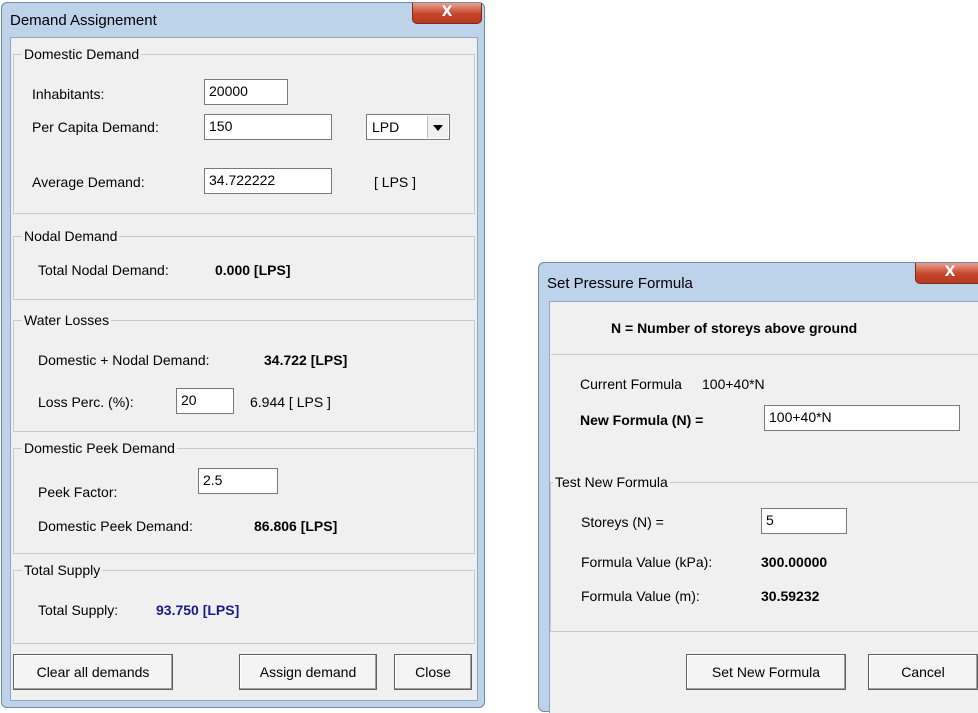 Image resolution: width=978 pixels, height=713 pixels. Describe the element at coordinates (308, 672) in the screenshot. I see `assign-demand-button: Assign demand` at that location.